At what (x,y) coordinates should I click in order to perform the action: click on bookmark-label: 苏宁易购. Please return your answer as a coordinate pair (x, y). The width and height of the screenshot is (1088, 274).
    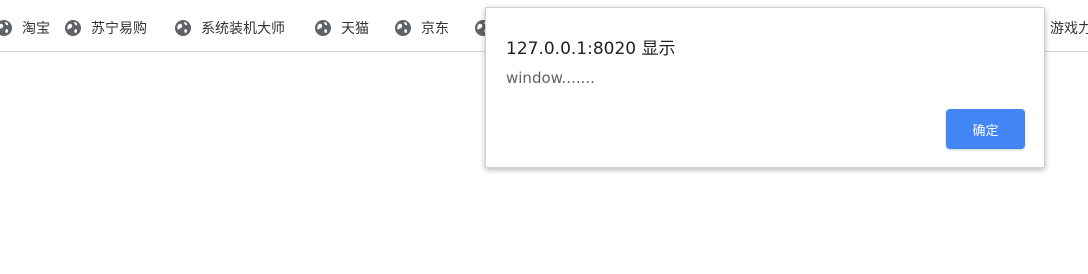
    Looking at the image, I should click on (119, 29).